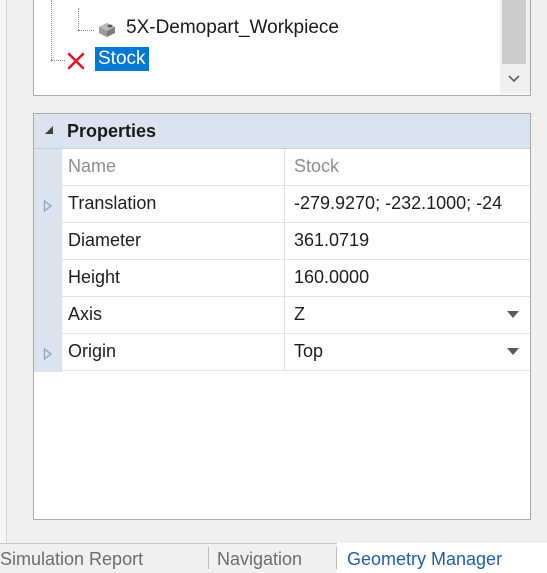 This screenshot has width=547, height=573. I want to click on tree-item-workpiece: 5X-Demopart_Workpiece, so click(232, 28).